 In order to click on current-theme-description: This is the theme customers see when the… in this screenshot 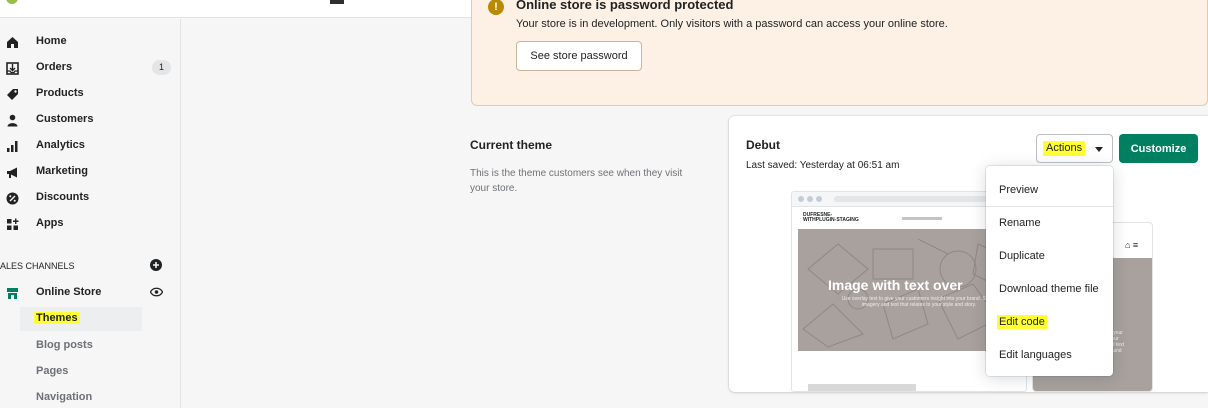, I will do `click(576, 181)`.